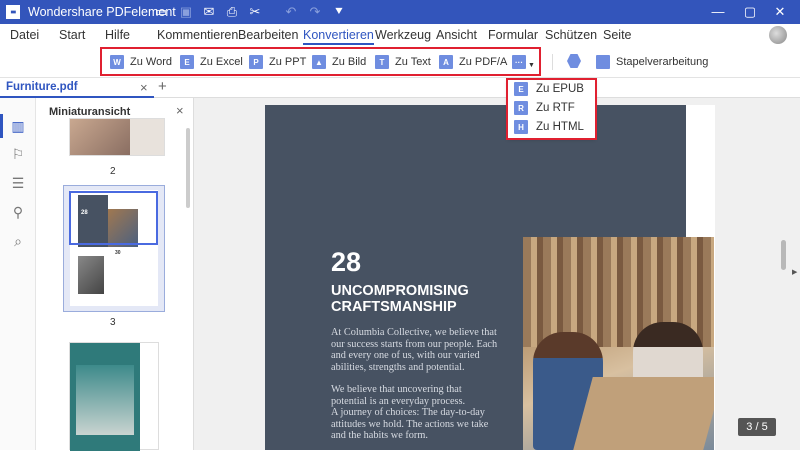 This screenshot has width=800, height=451. What do you see at coordinates (113, 171) in the screenshot?
I see `thumbnail-label-2: 2` at bounding box center [113, 171].